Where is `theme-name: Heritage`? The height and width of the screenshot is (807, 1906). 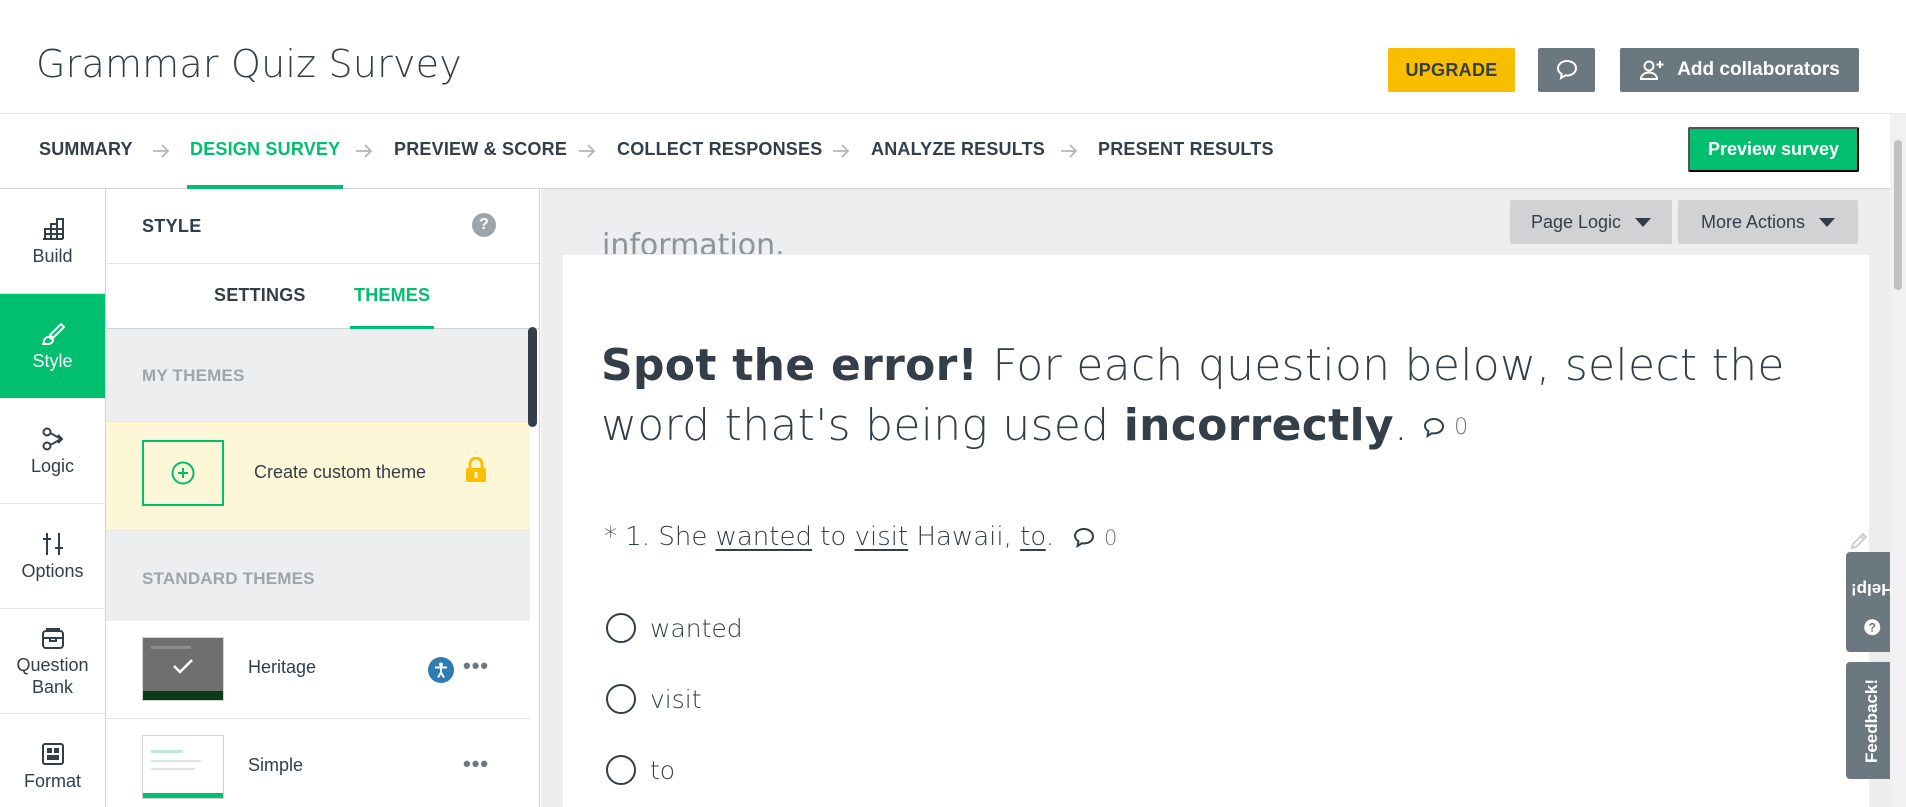 theme-name: Heritage is located at coordinates (282, 667).